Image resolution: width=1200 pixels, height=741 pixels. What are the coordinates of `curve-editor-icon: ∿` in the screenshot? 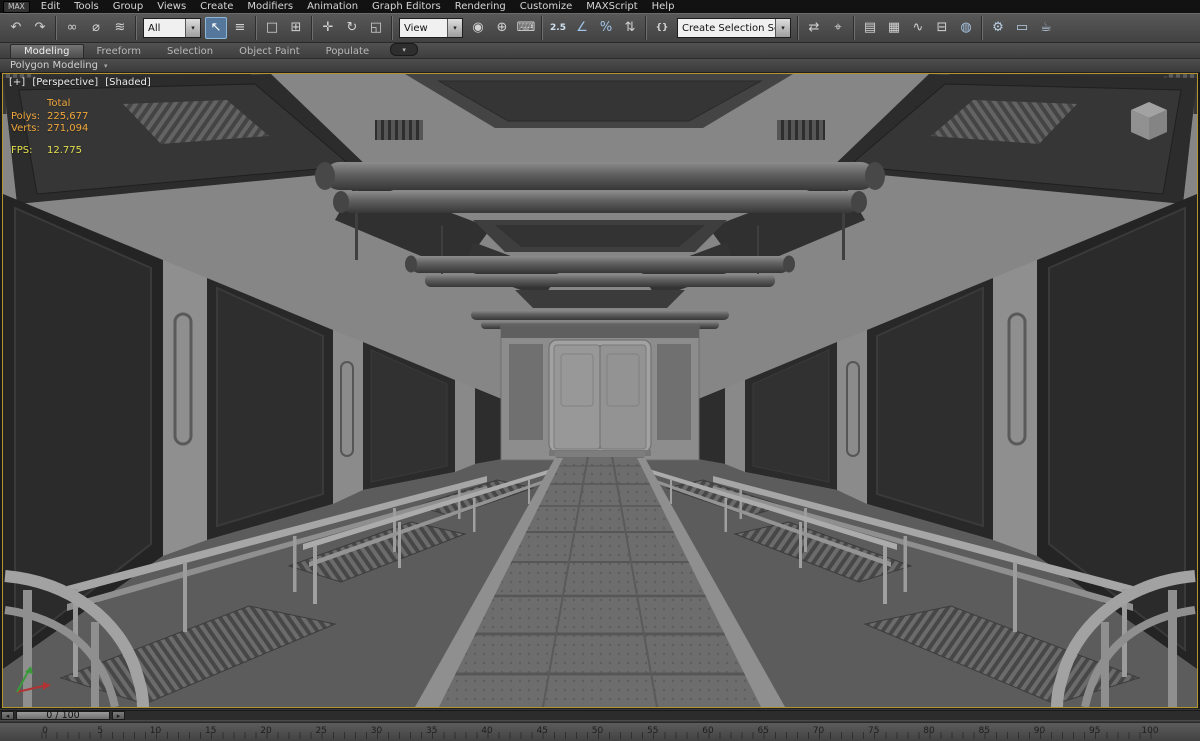 It's located at (918, 28).